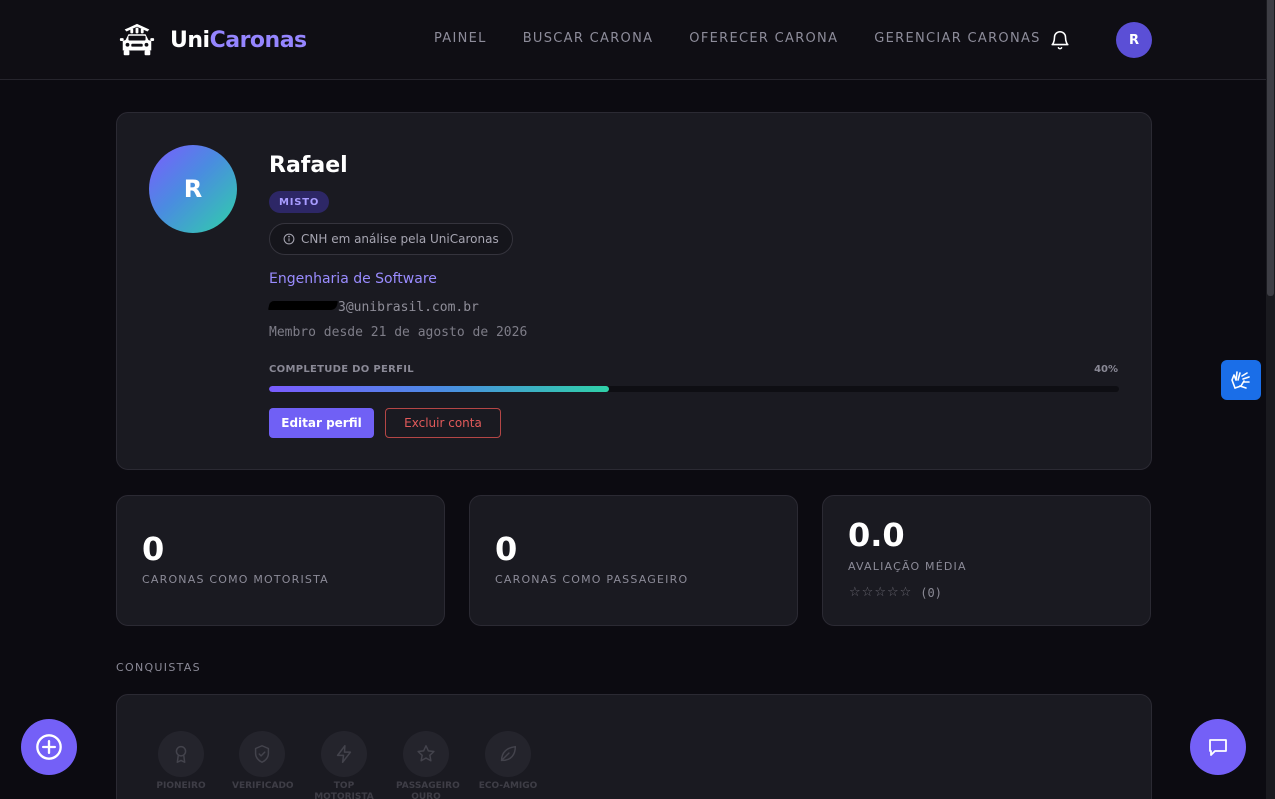 This screenshot has height=799, width=1275. What do you see at coordinates (408, 307) in the screenshot?
I see `email-text: 3@unibrasil.com.br` at bounding box center [408, 307].